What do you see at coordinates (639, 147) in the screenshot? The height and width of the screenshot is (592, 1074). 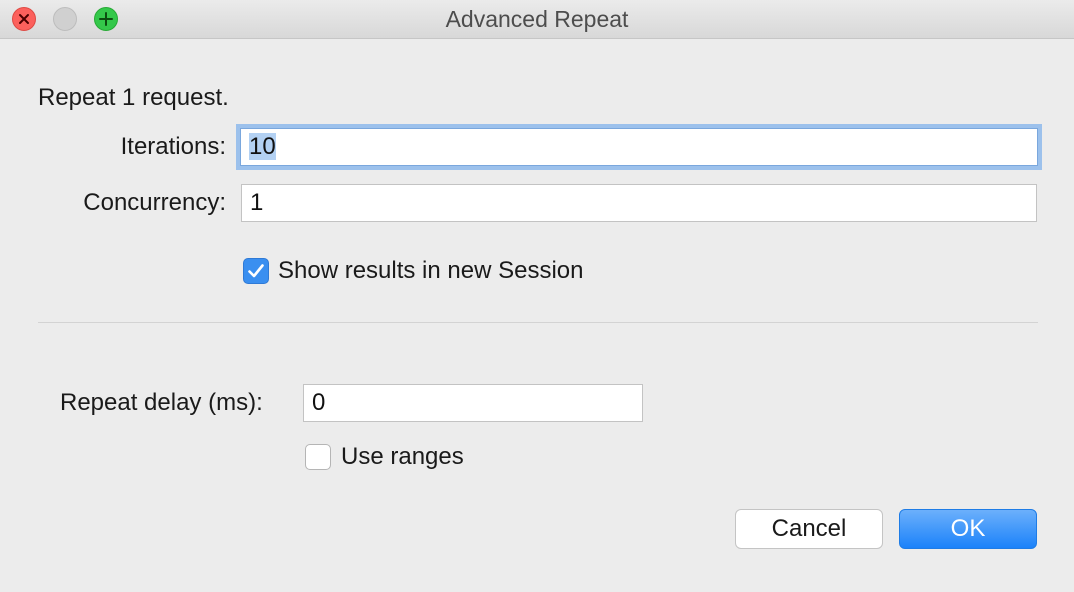 I see `iterations-input: 10` at bounding box center [639, 147].